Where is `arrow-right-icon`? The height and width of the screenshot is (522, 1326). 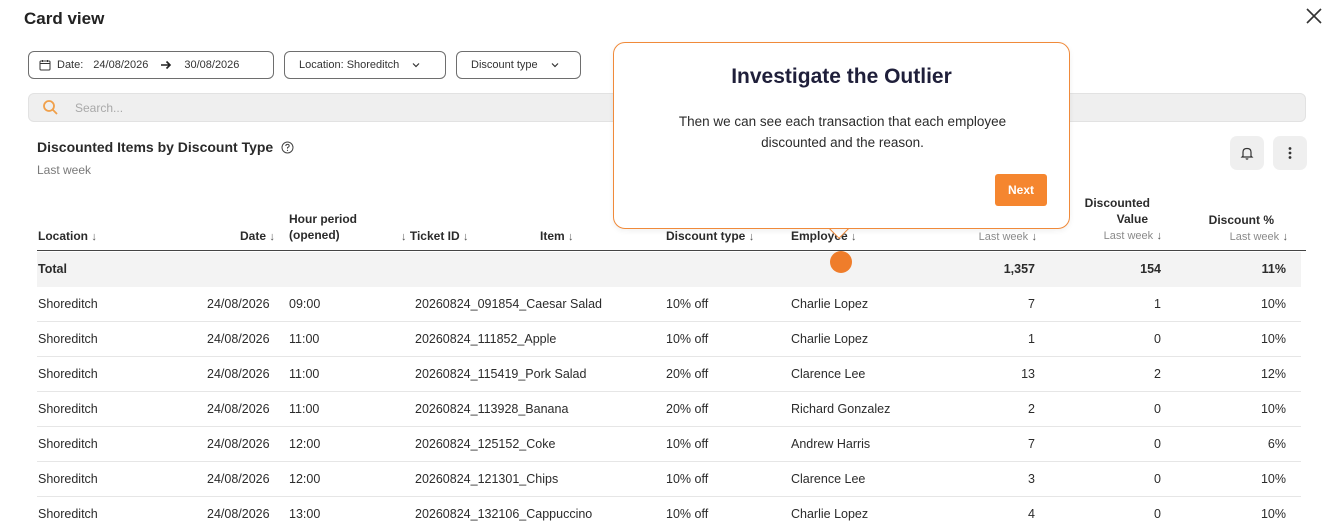
arrow-right-icon is located at coordinates (166, 65).